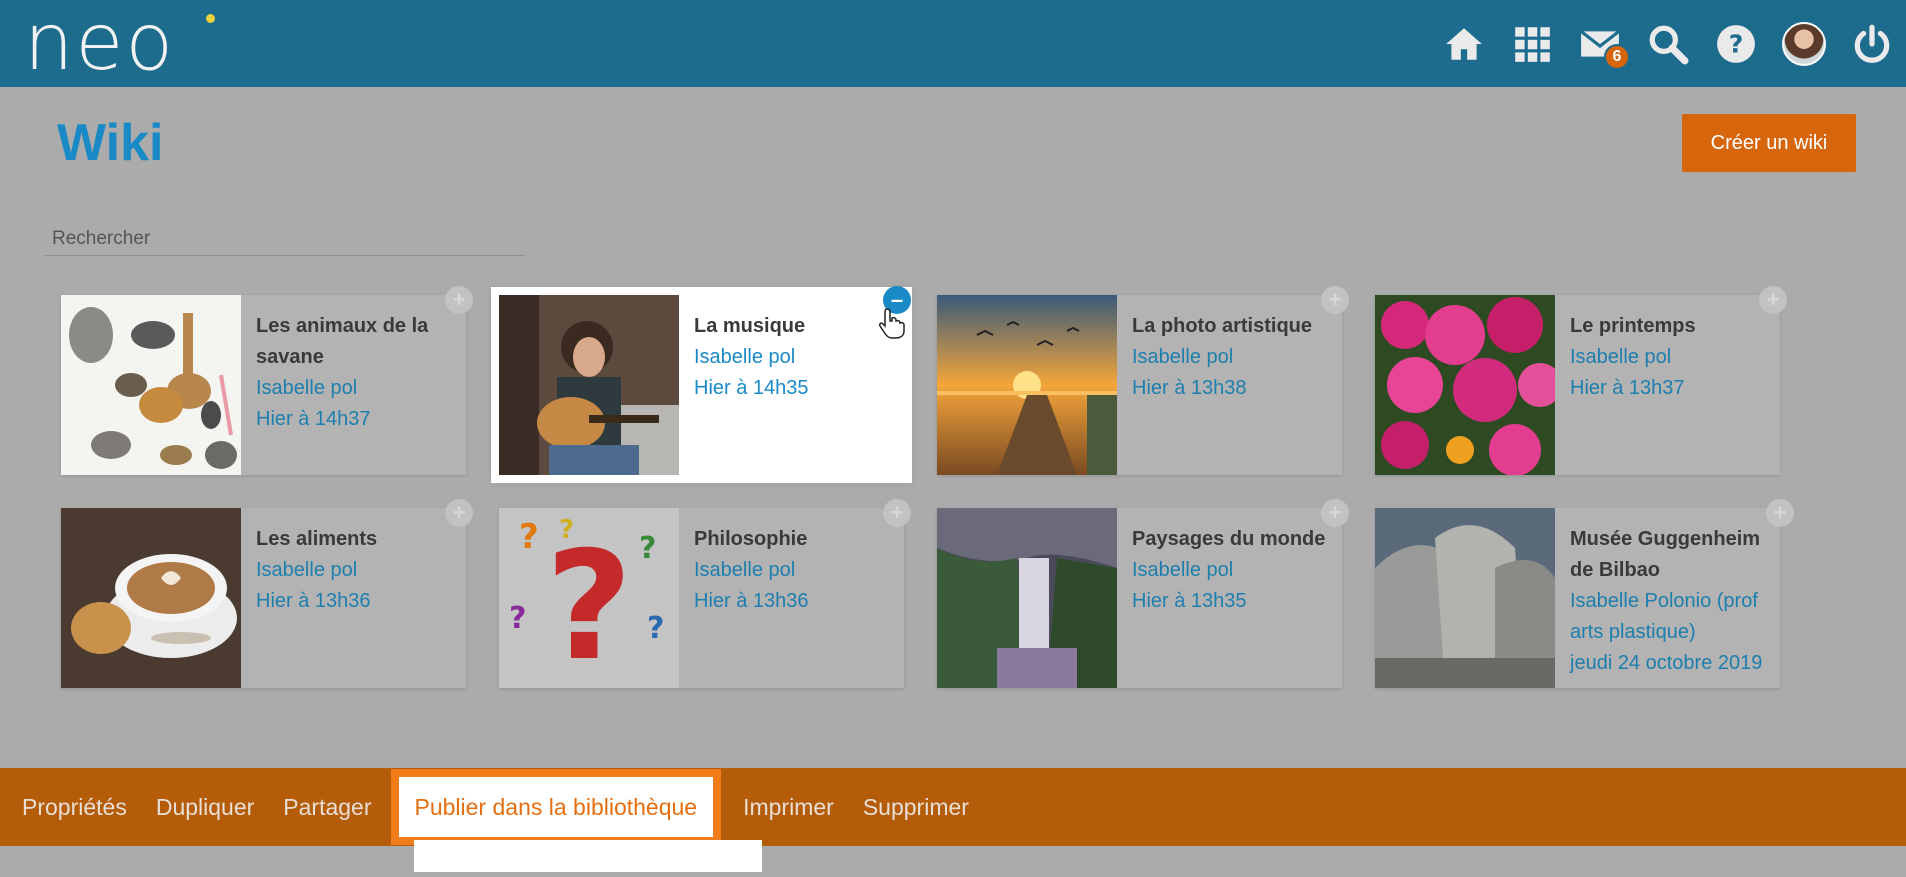  Describe the element at coordinates (1769, 143) in the screenshot. I see `create-wiki-button: Créer un wiki` at that location.